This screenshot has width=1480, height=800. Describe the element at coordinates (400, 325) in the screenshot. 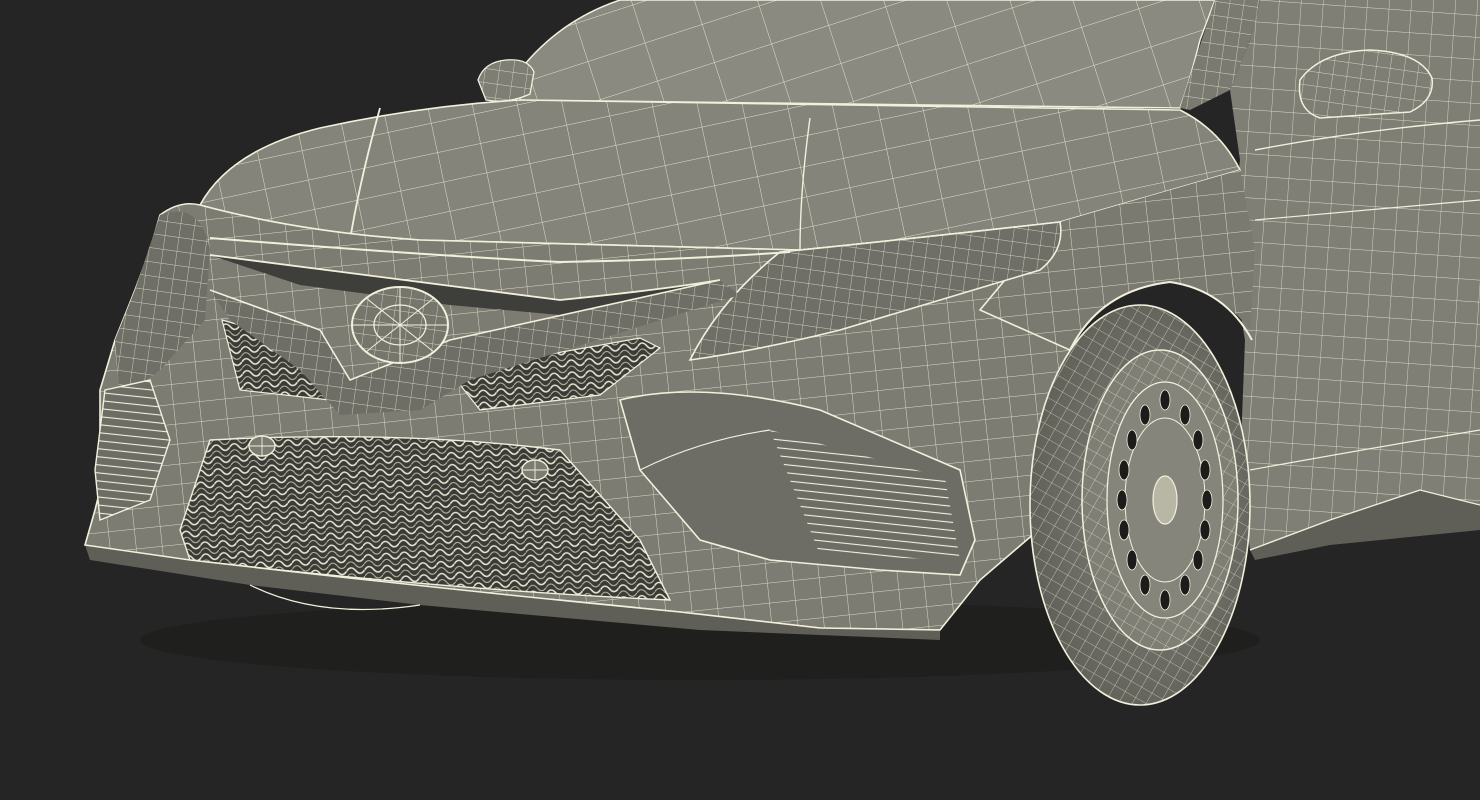

I see `emblem-icon` at that location.